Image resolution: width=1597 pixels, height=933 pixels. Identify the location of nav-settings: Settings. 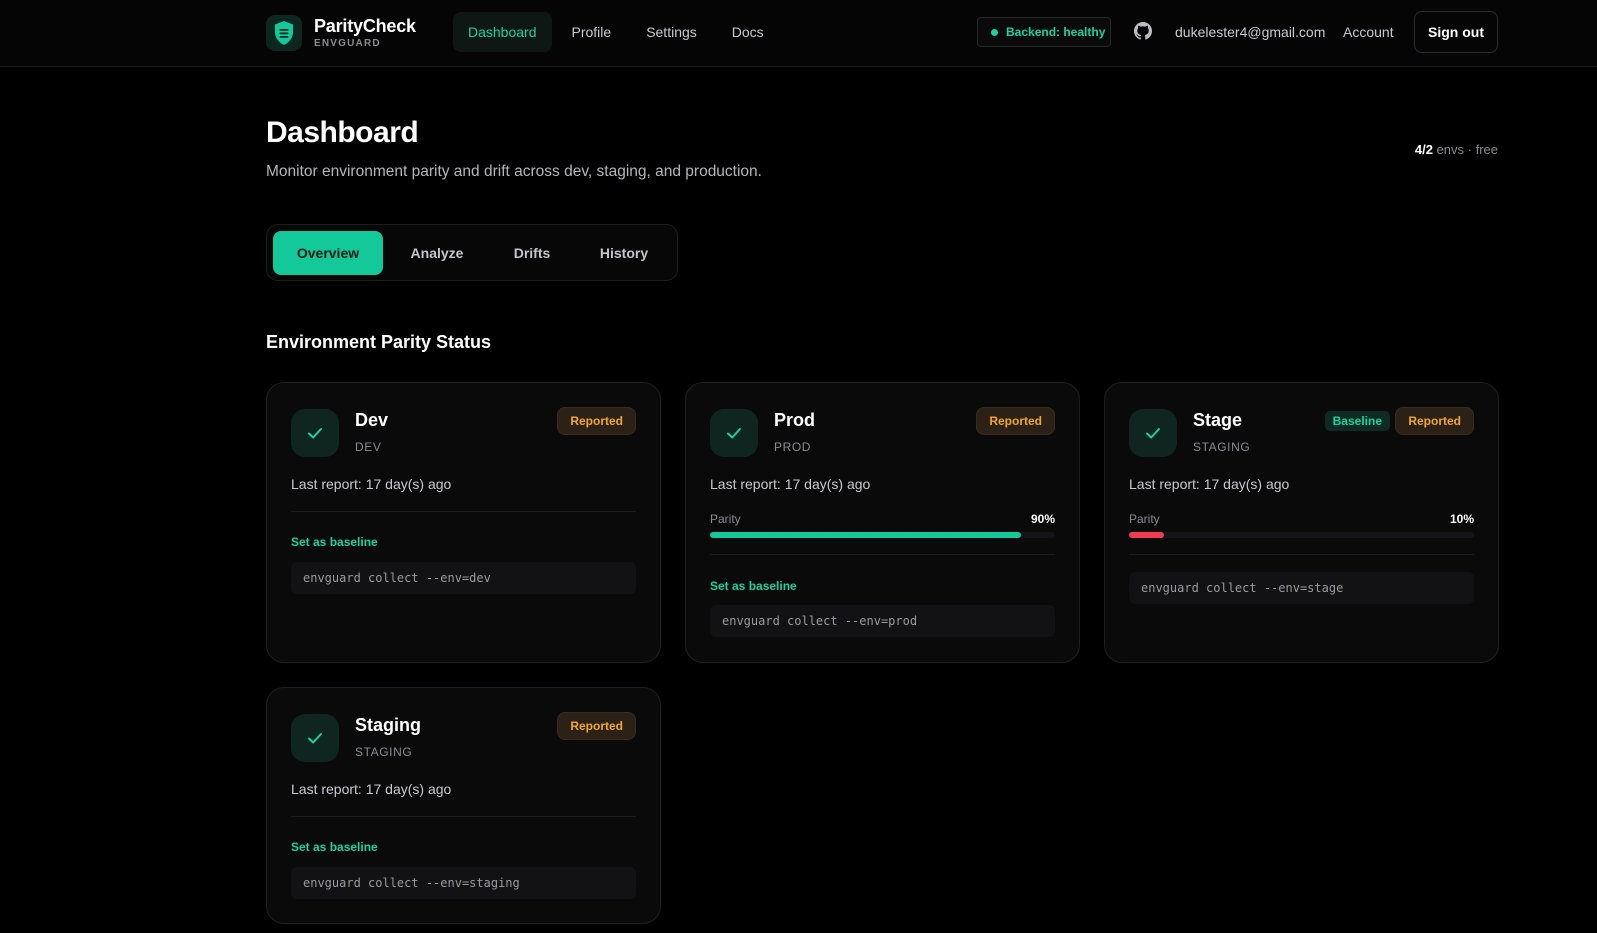
(671, 32).